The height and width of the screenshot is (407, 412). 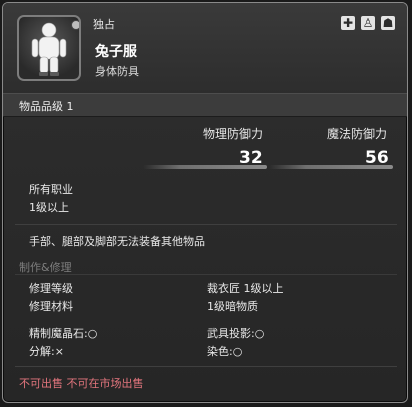 What do you see at coordinates (357, 134) in the screenshot?
I see `magic-defense-label: 魔法防御力` at bounding box center [357, 134].